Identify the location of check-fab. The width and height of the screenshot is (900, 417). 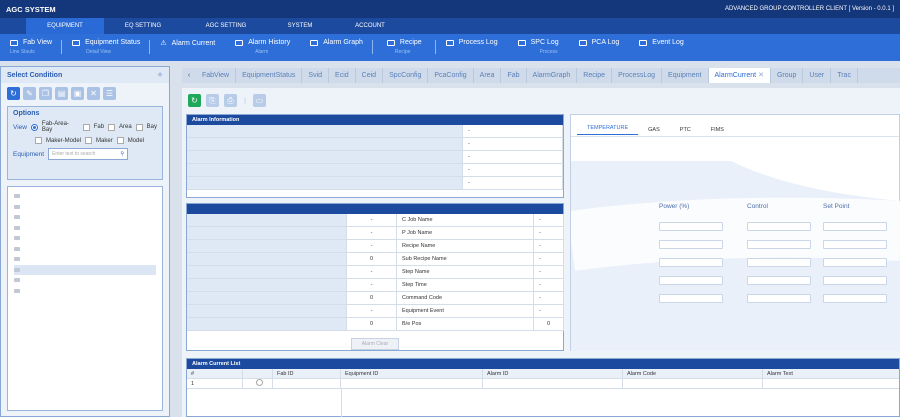
(86, 127).